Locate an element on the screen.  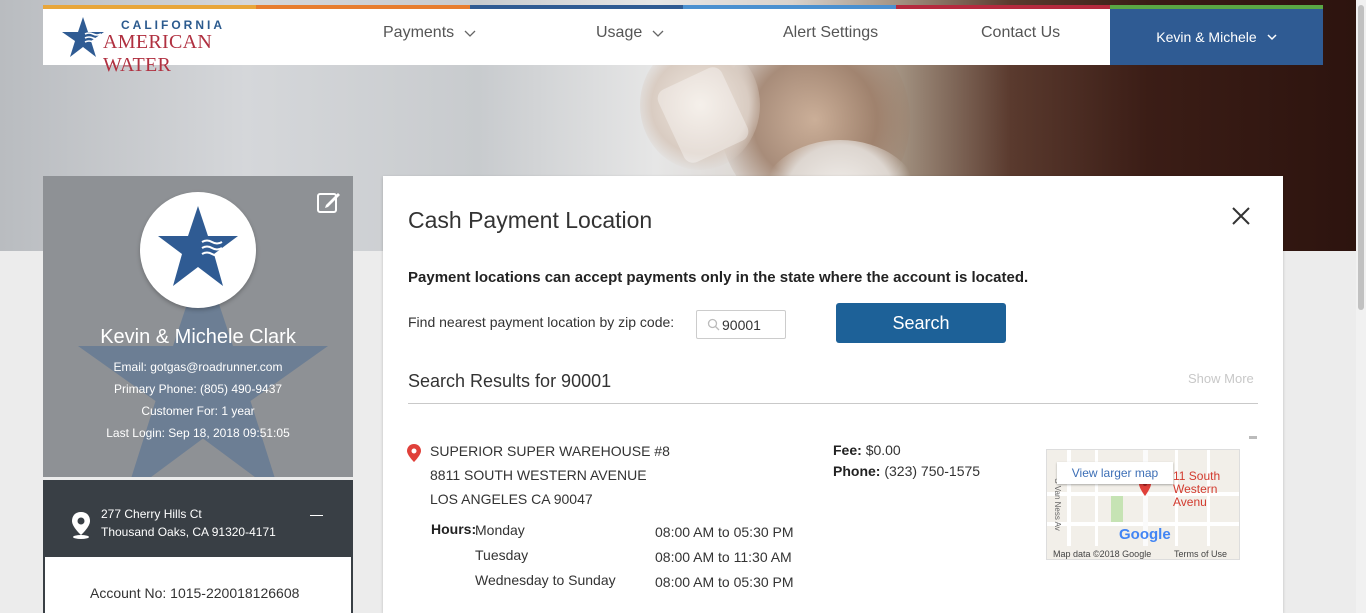
map-marker-icon is located at coordinates (414, 453).